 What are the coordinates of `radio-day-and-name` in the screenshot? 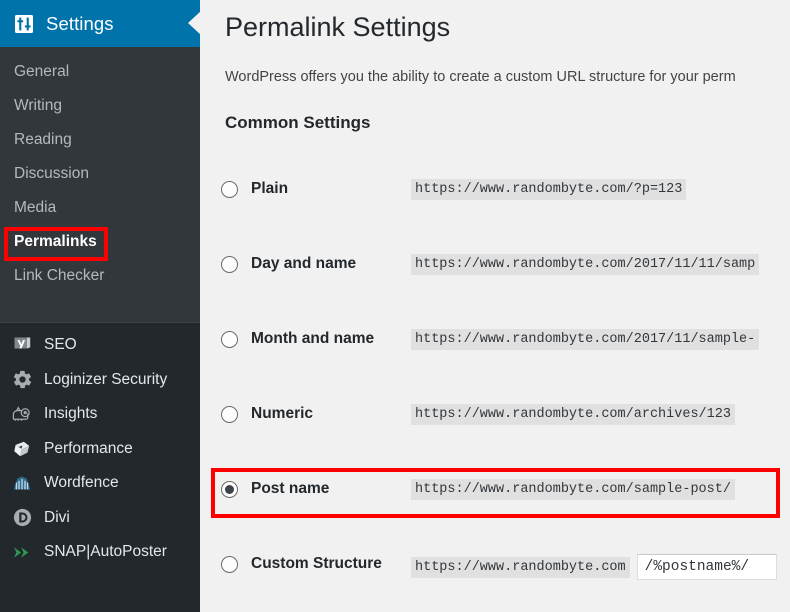 It's located at (229, 264).